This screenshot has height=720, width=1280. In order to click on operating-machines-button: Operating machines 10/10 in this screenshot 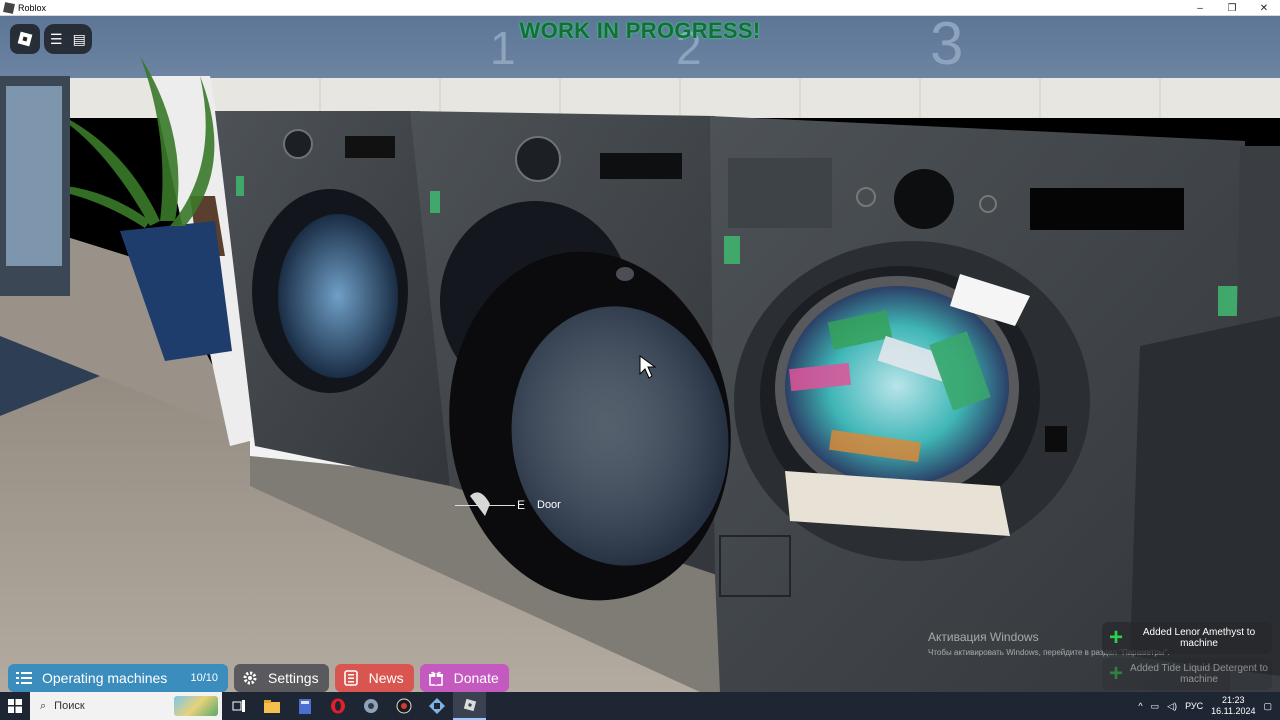, I will do `click(118, 678)`.